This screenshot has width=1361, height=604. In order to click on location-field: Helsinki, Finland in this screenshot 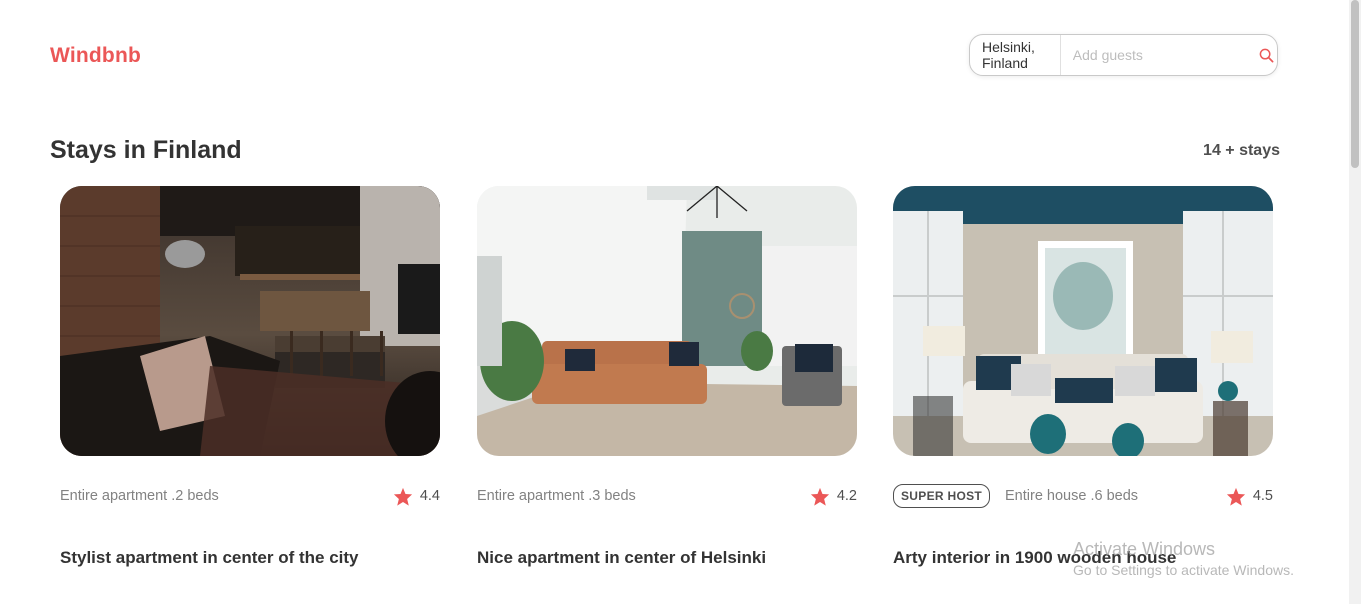, I will do `click(1015, 55)`.